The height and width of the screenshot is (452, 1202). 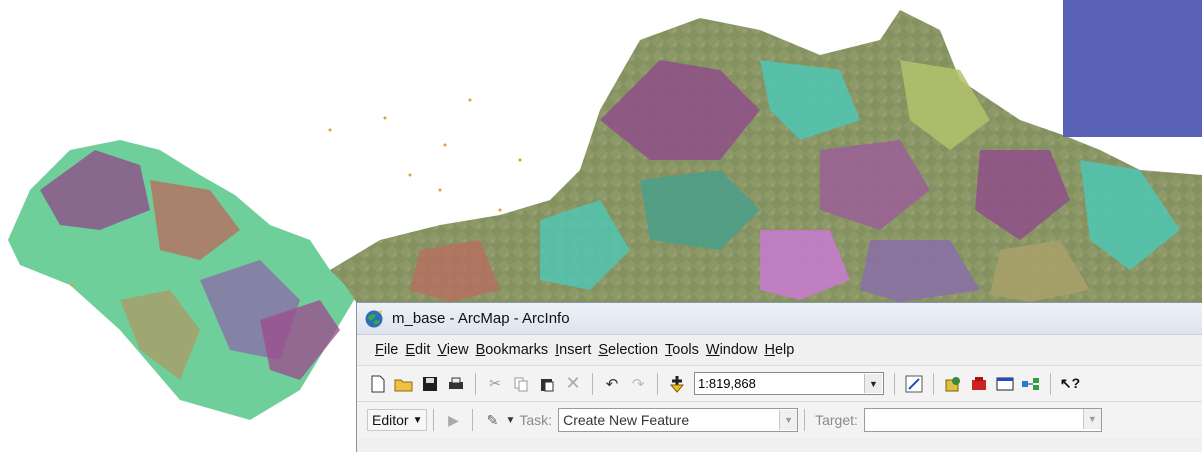 What do you see at coordinates (430, 384) in the screenshot?
I see `save-icon` at bounding box center [430, 384].